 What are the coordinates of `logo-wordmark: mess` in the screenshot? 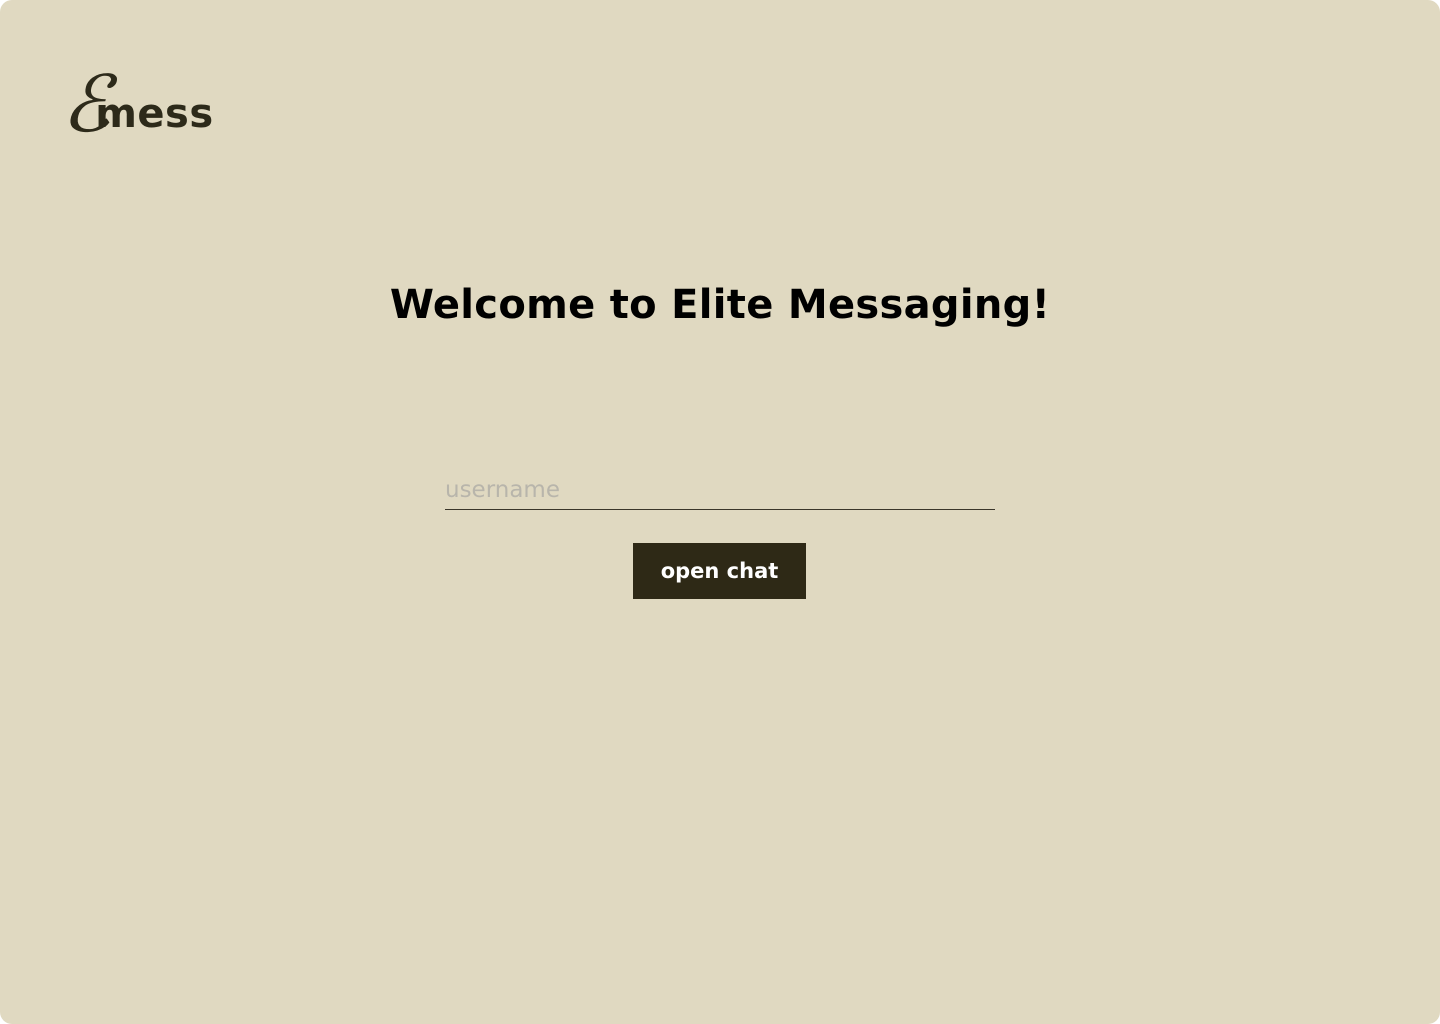 It's located at (154, 114).